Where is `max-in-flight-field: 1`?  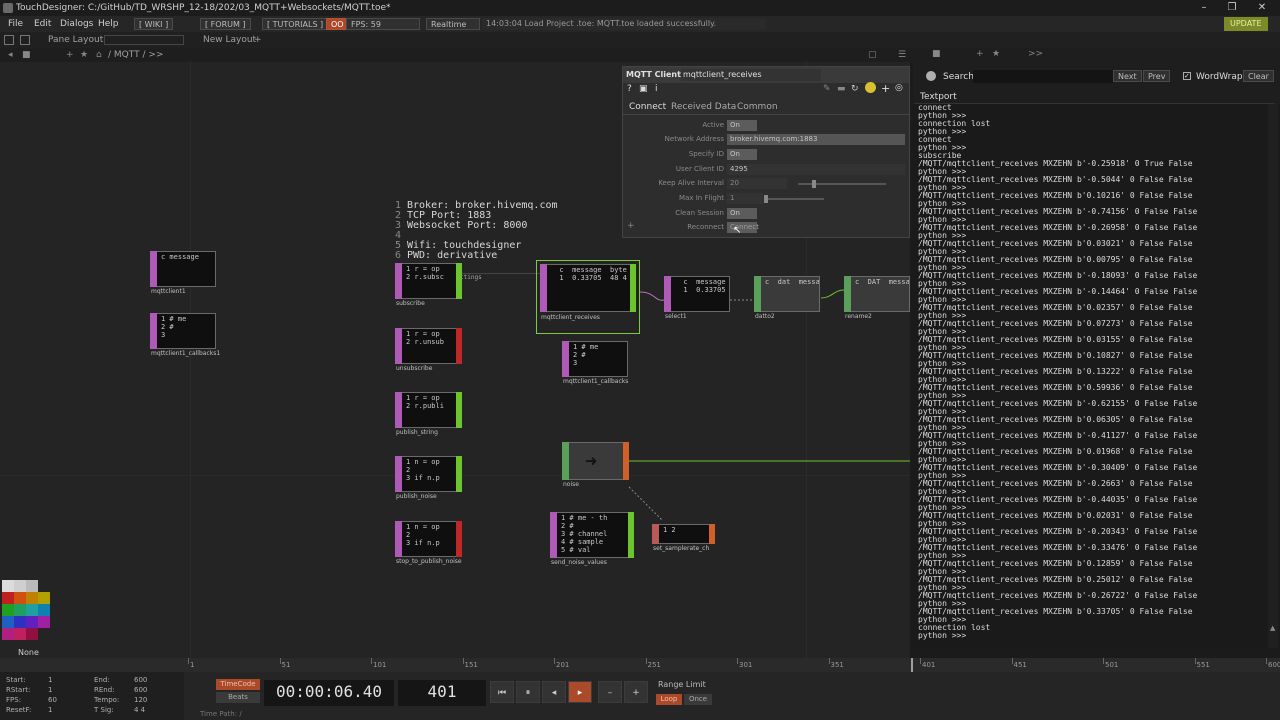
max-in-flight-field: 1 is located at coordinates (745, 198).